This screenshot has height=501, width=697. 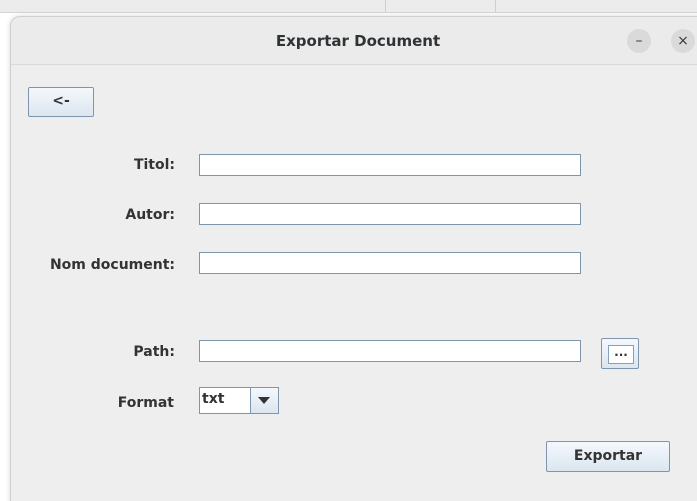 What do you see at coordinates (154, 165) in the screenshot?
I see `titol-label: Titol:` at bounding box center [154, 165].